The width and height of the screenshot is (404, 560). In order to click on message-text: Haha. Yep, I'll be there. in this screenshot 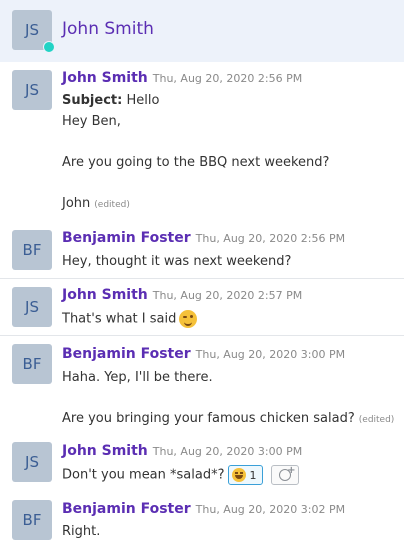, I will do `click(137, 377)`.